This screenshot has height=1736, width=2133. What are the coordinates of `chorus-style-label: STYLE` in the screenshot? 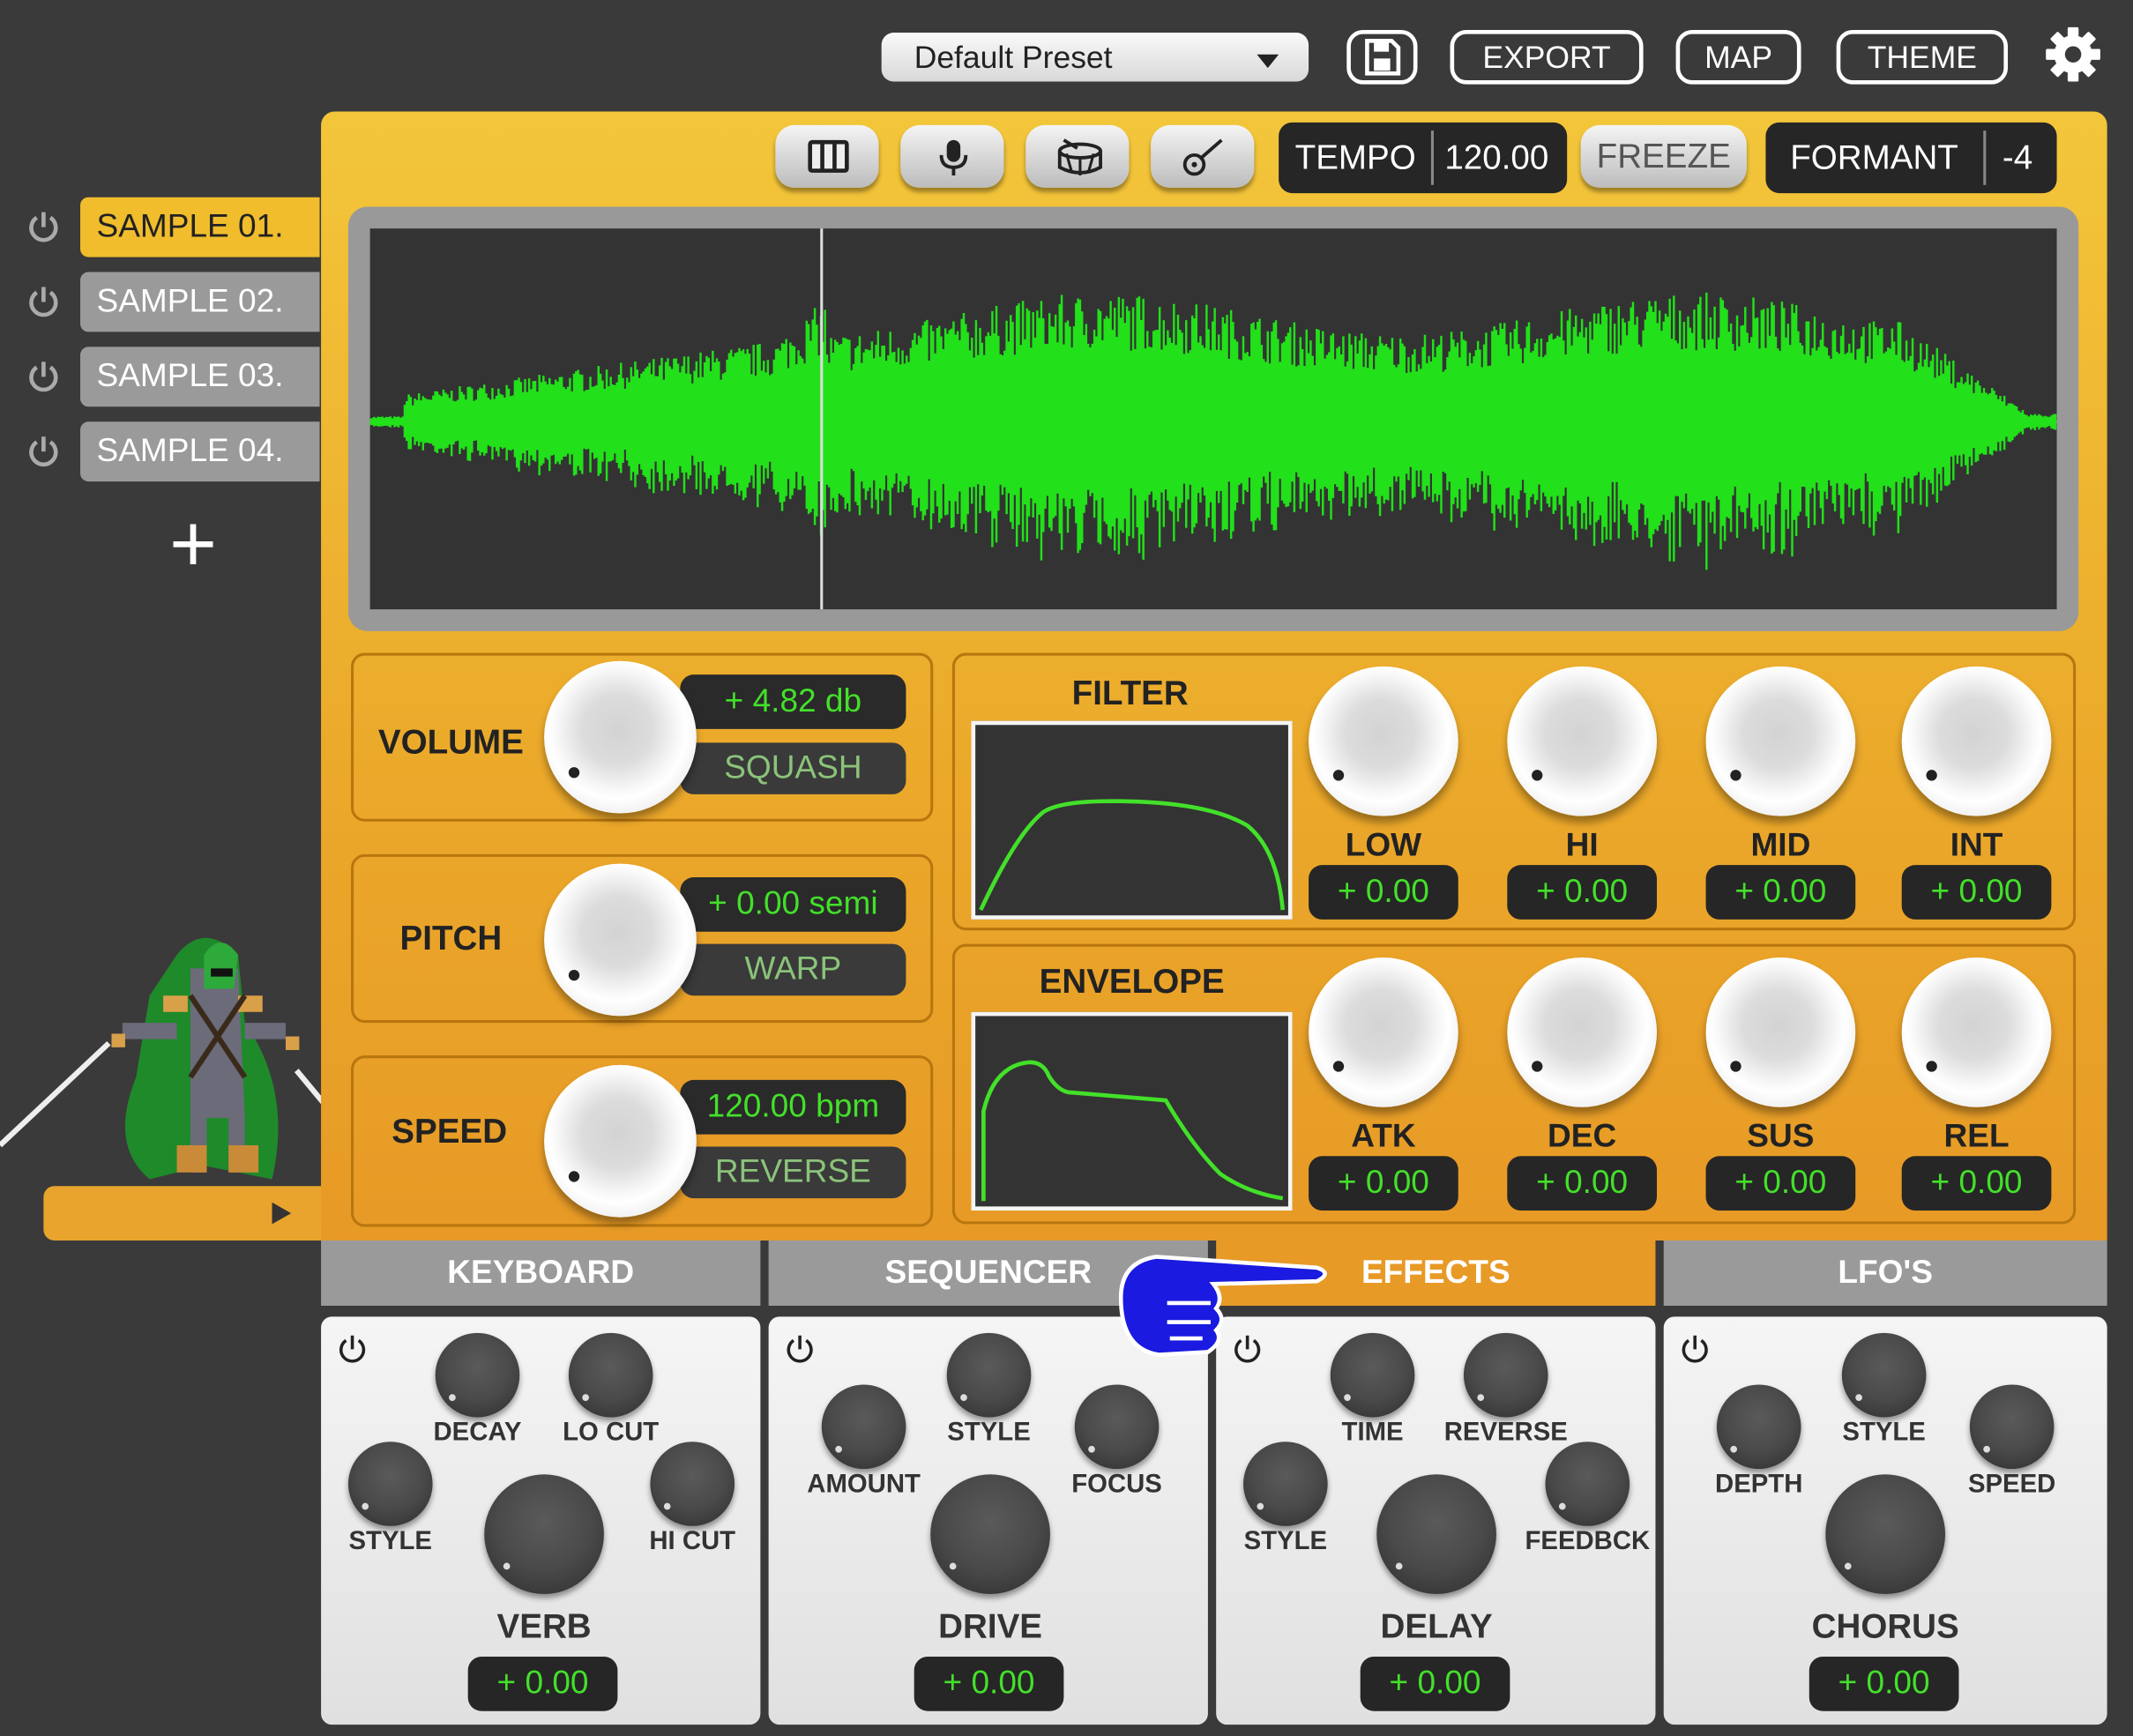 It's located at (1884, 1434).